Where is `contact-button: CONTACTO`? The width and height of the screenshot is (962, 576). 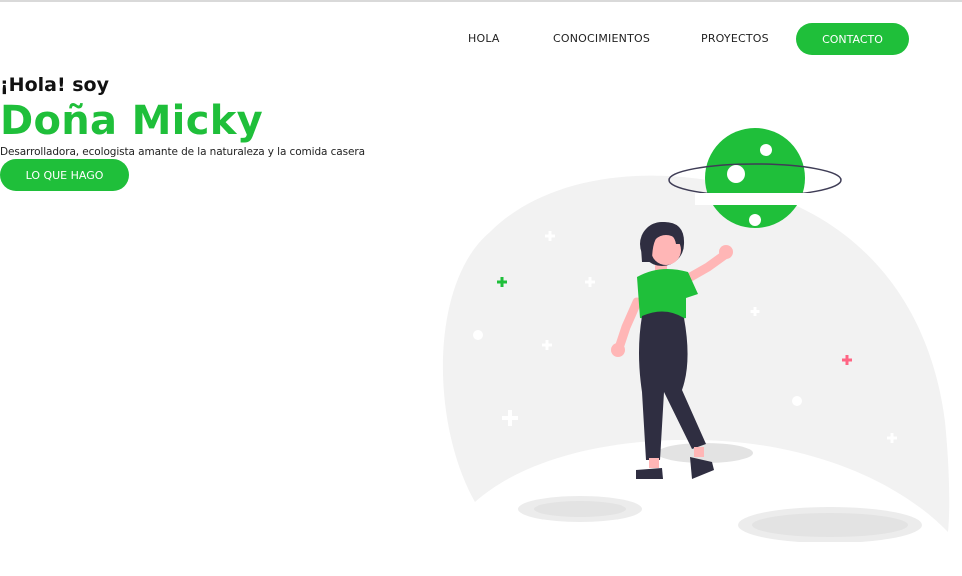
contact-button: CONTACTO is located at coordinates (852, 39).